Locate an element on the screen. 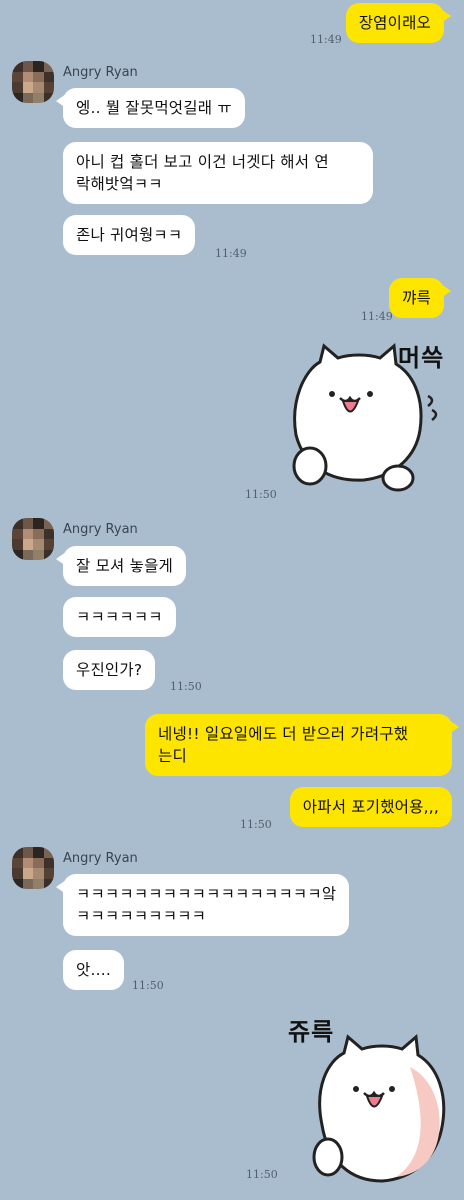 This screenshot has height=1200, width=464. sticker-caption: 머쓱 is located at coordinates (421, 358).